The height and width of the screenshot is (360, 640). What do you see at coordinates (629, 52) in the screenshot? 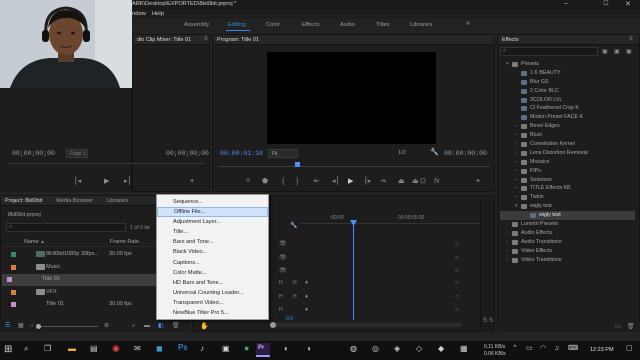
I see `effects-yuv-icon: ▣` at bounding box center [629, 52].